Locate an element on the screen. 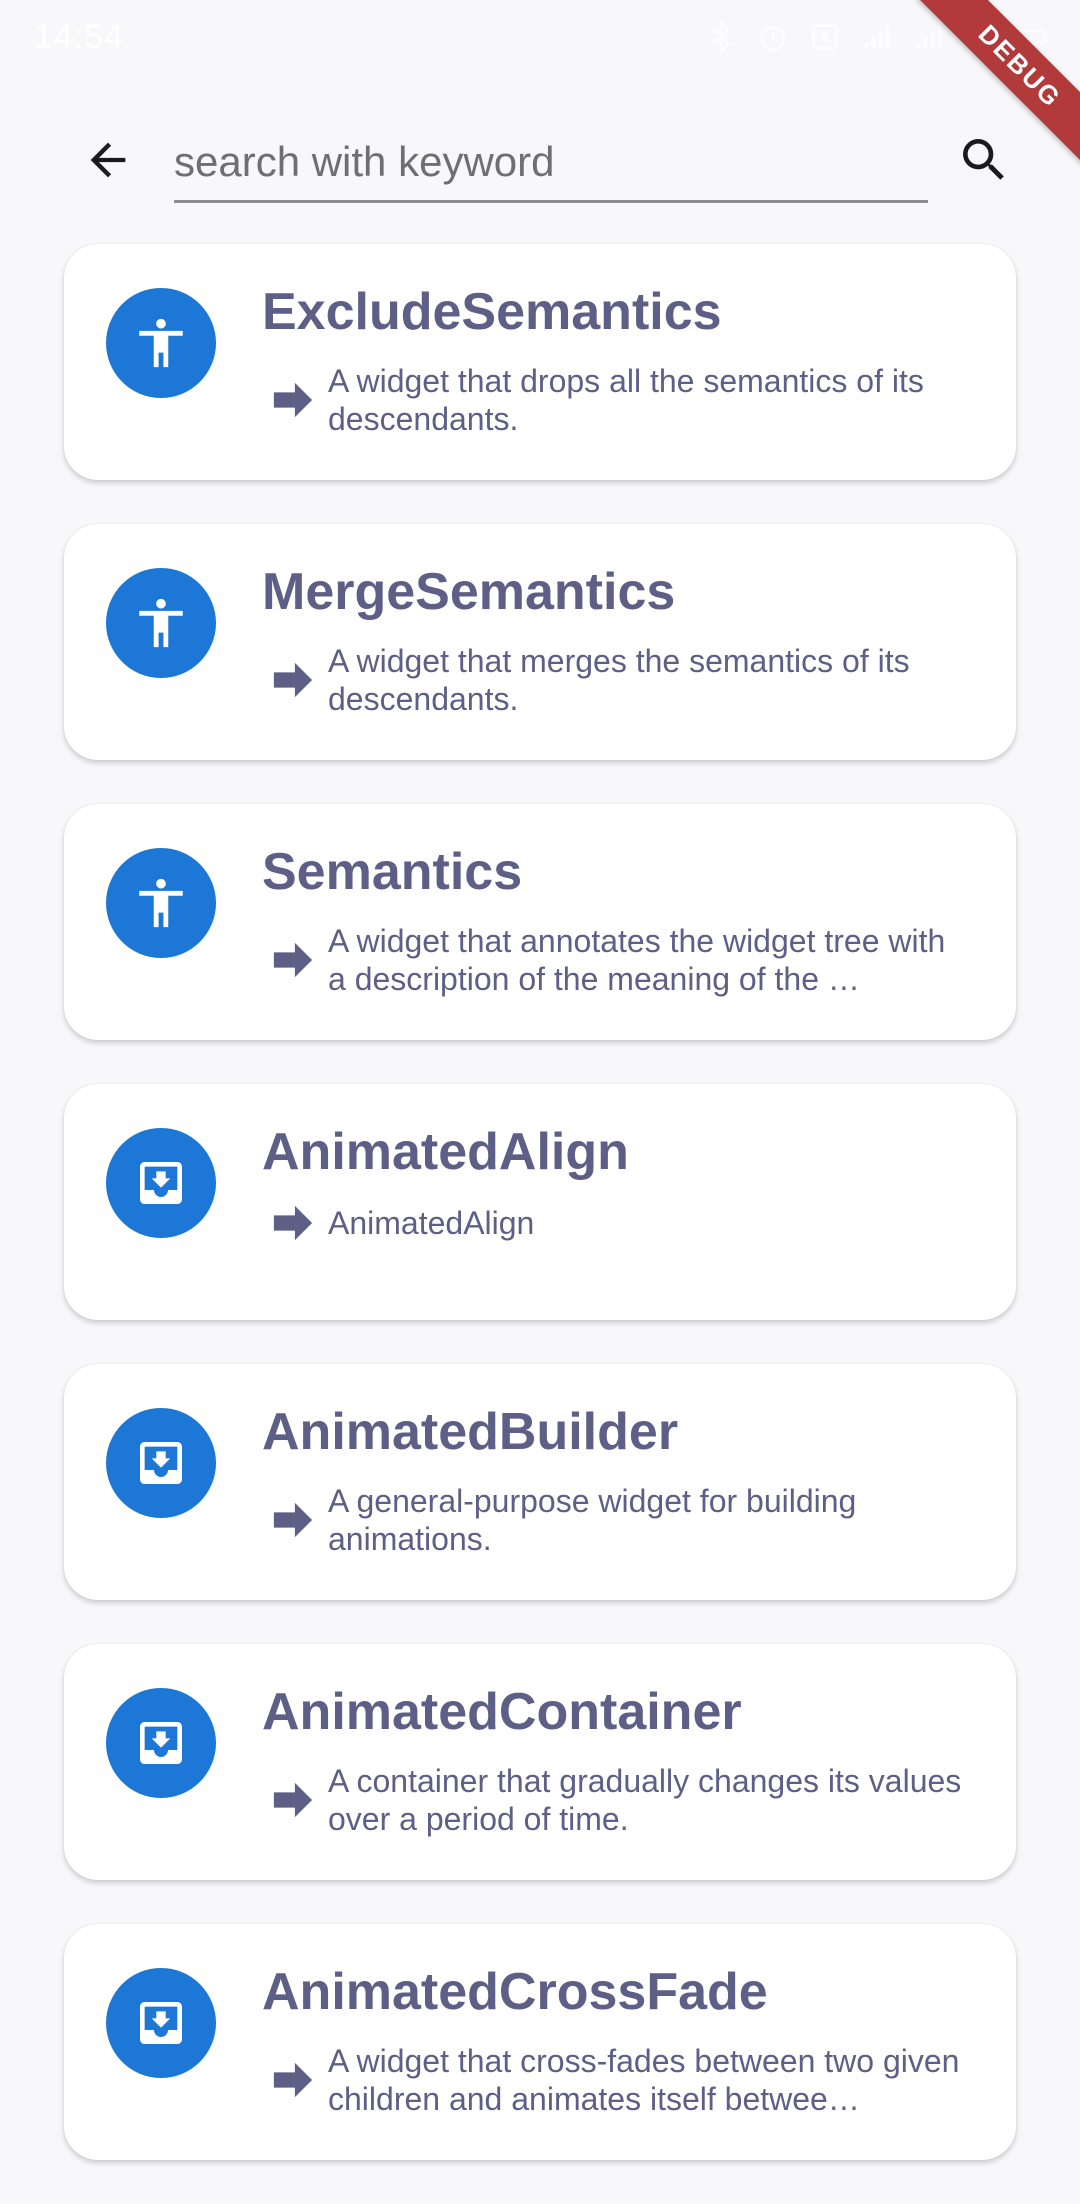 Image resolution: width=1080 pixels, height=2204 pixels. item-description: AnimatedAlign is located at coordinates (431, 1223).